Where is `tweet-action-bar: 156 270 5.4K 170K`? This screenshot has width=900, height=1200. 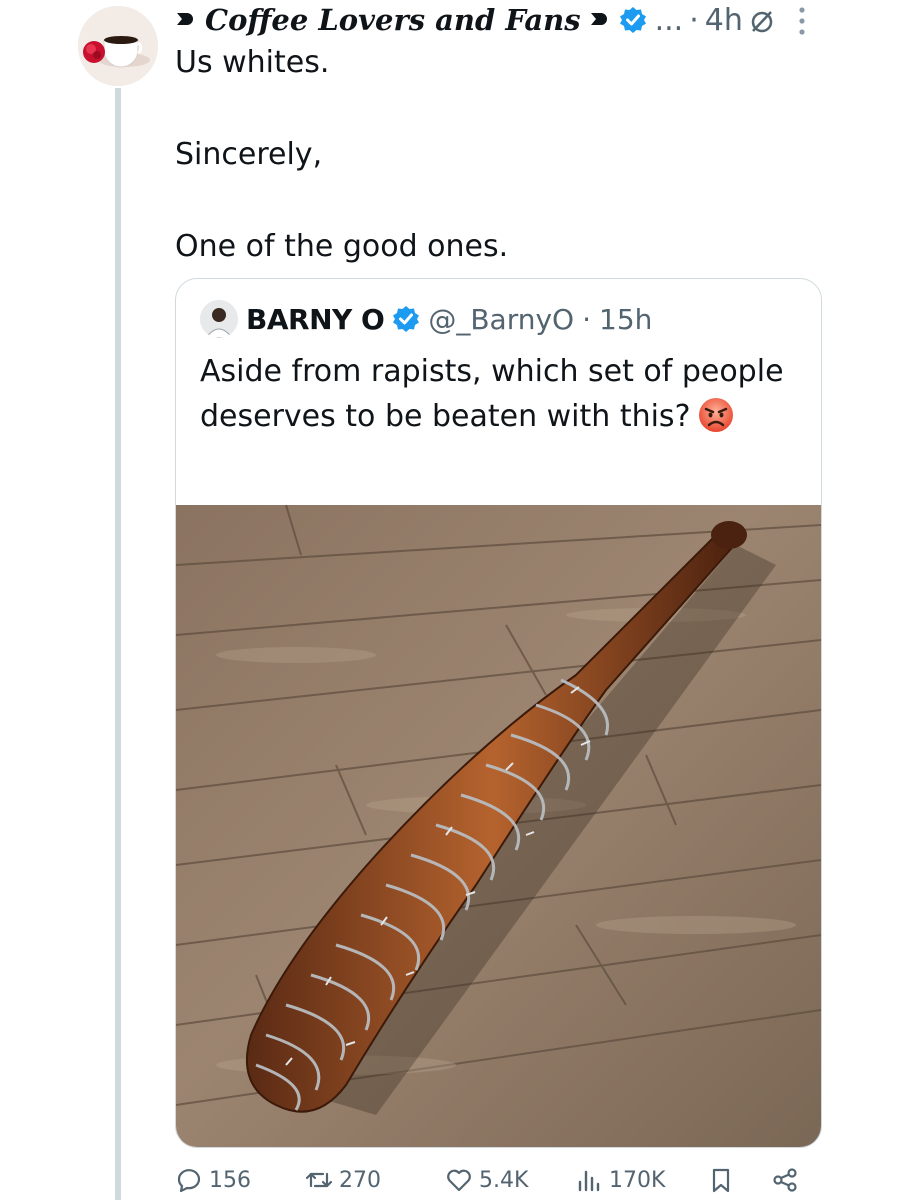
tweet-action-bar: 156 270 5.4K 170K is located at coordinates (495, 1183).